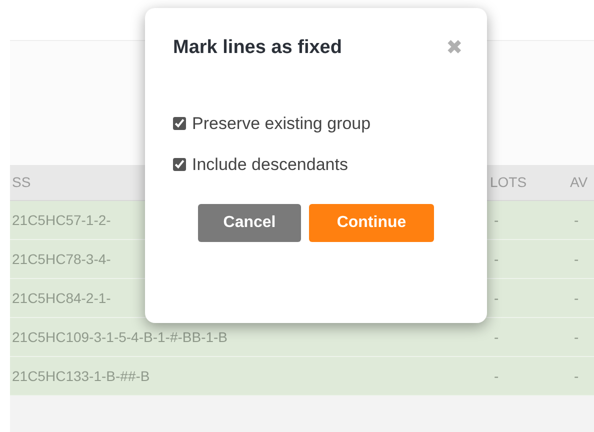  What do you see at coordinates (371, 223) in the screenshot?
I see `continue-button: Continue` at bounding box center [371, 223].